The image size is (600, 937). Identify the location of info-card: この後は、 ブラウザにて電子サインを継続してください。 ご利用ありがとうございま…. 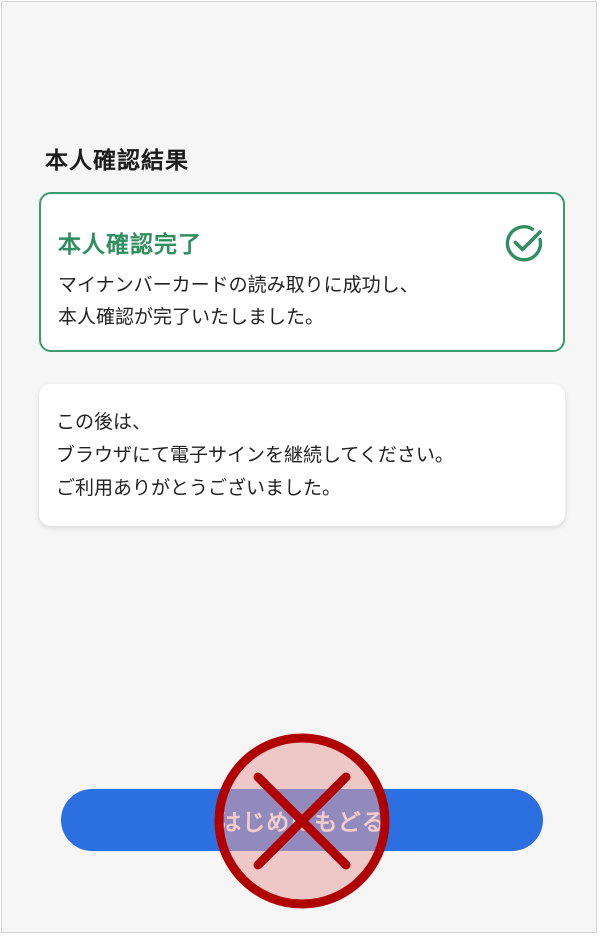
(302, 455).